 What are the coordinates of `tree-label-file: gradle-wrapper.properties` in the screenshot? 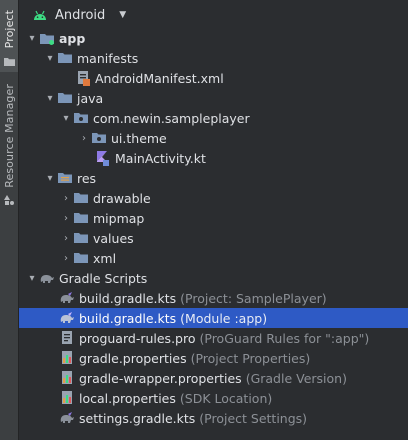 It's located at (160, 378).